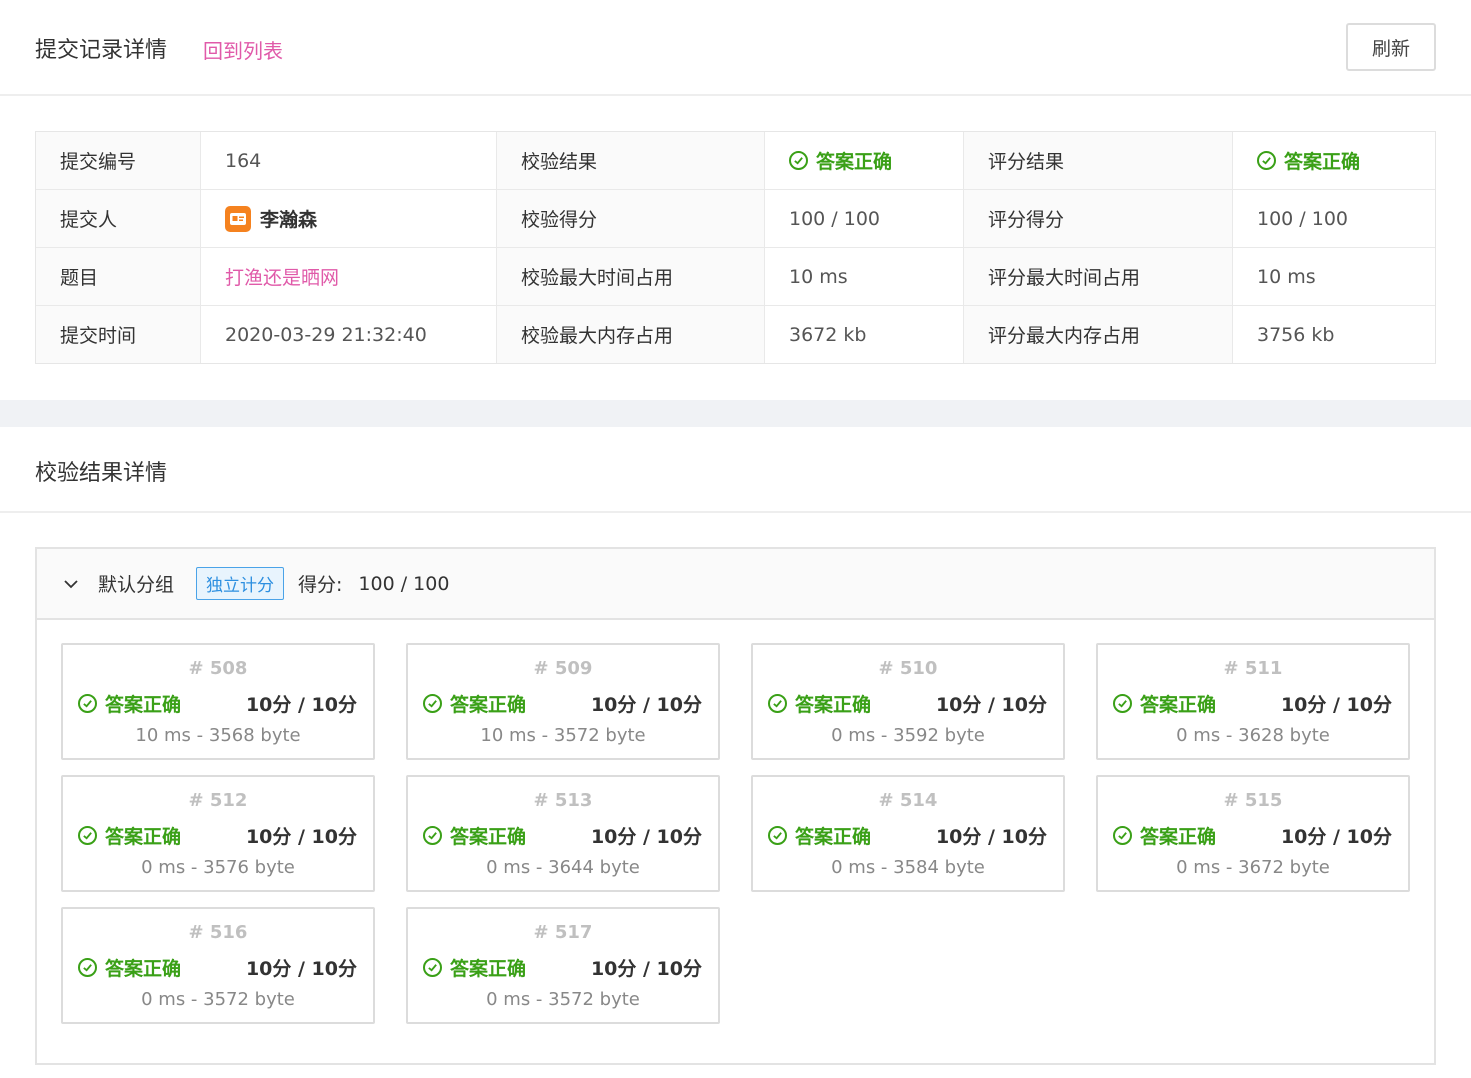  Describe the element at coordinates (908, 867) in the screenshot. I see `test-case-resources: 0 ms - 3584 byte` at that location.